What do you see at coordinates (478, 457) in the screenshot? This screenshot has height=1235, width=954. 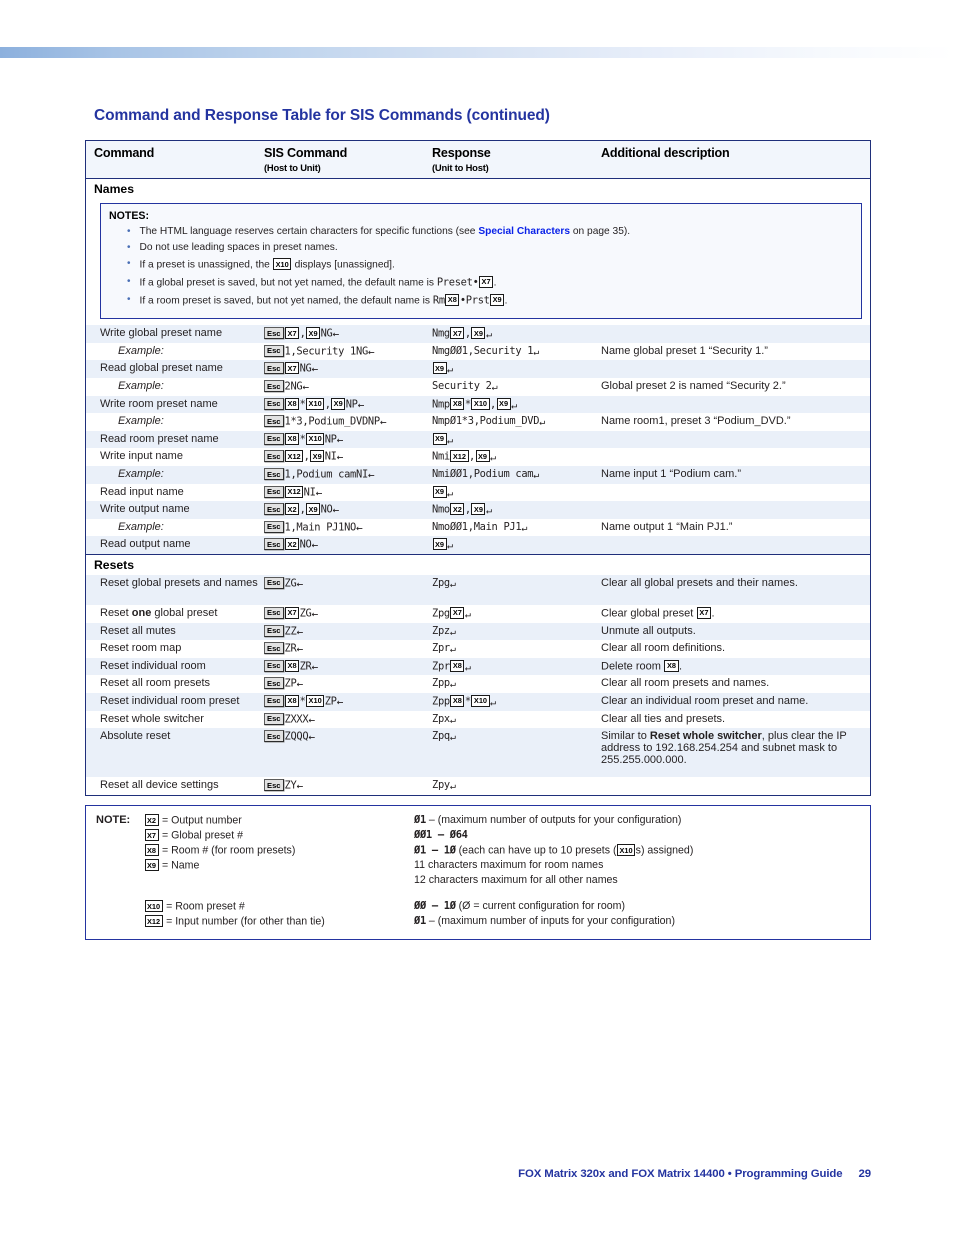 I see `table-row: Write input name Esc X12, X9 NI← Nmi X12, X9 ↵` at bounding box center [478, 457].